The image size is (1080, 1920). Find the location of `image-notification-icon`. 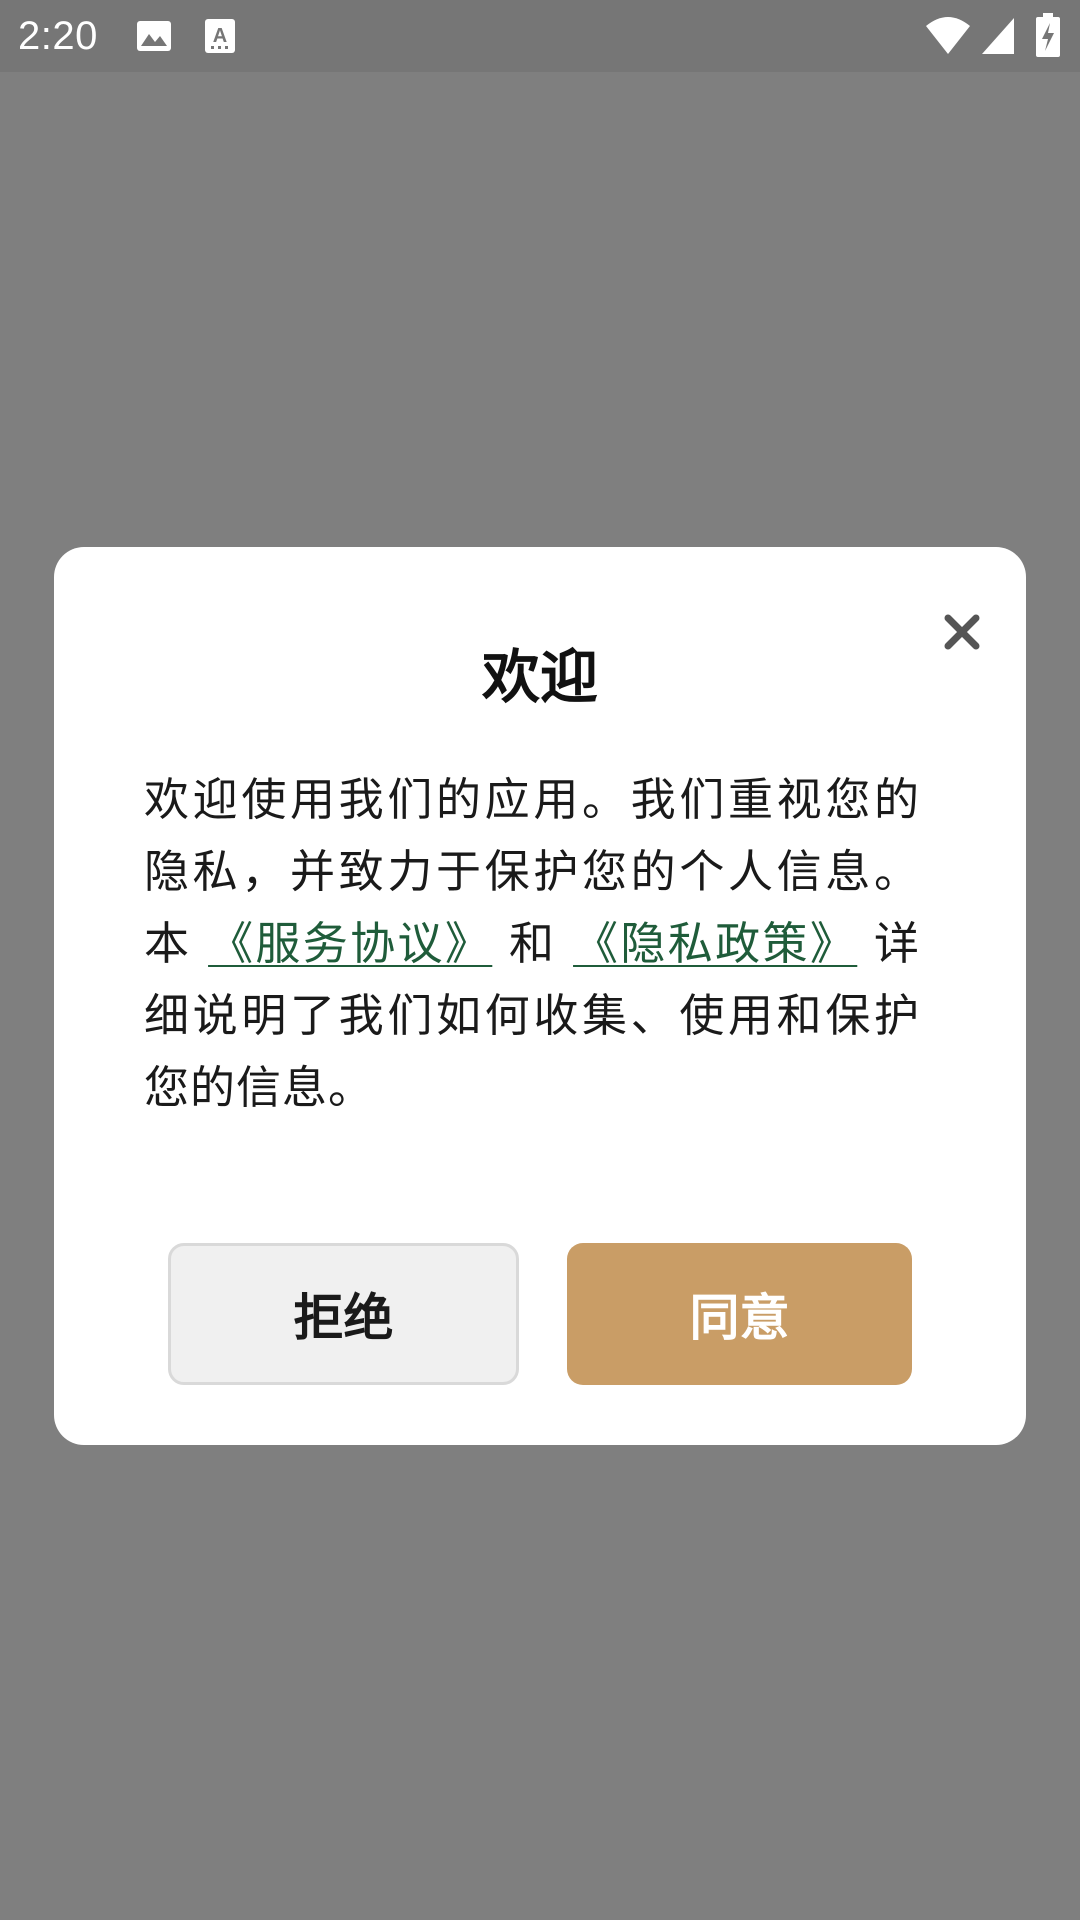

image-notification-icon is located at coordinates (154, 36).